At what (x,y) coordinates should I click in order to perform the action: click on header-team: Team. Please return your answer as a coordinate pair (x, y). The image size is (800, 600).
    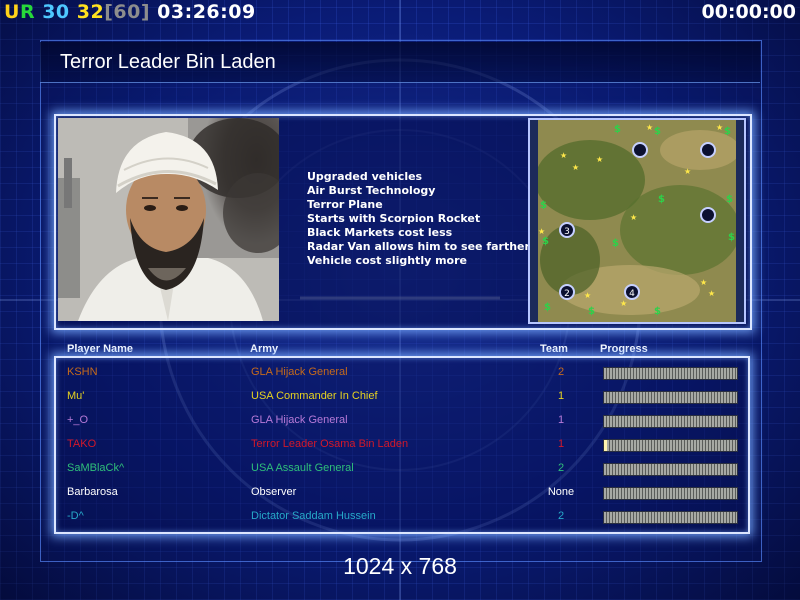
    Looking at the image, I should click on (554, 349).